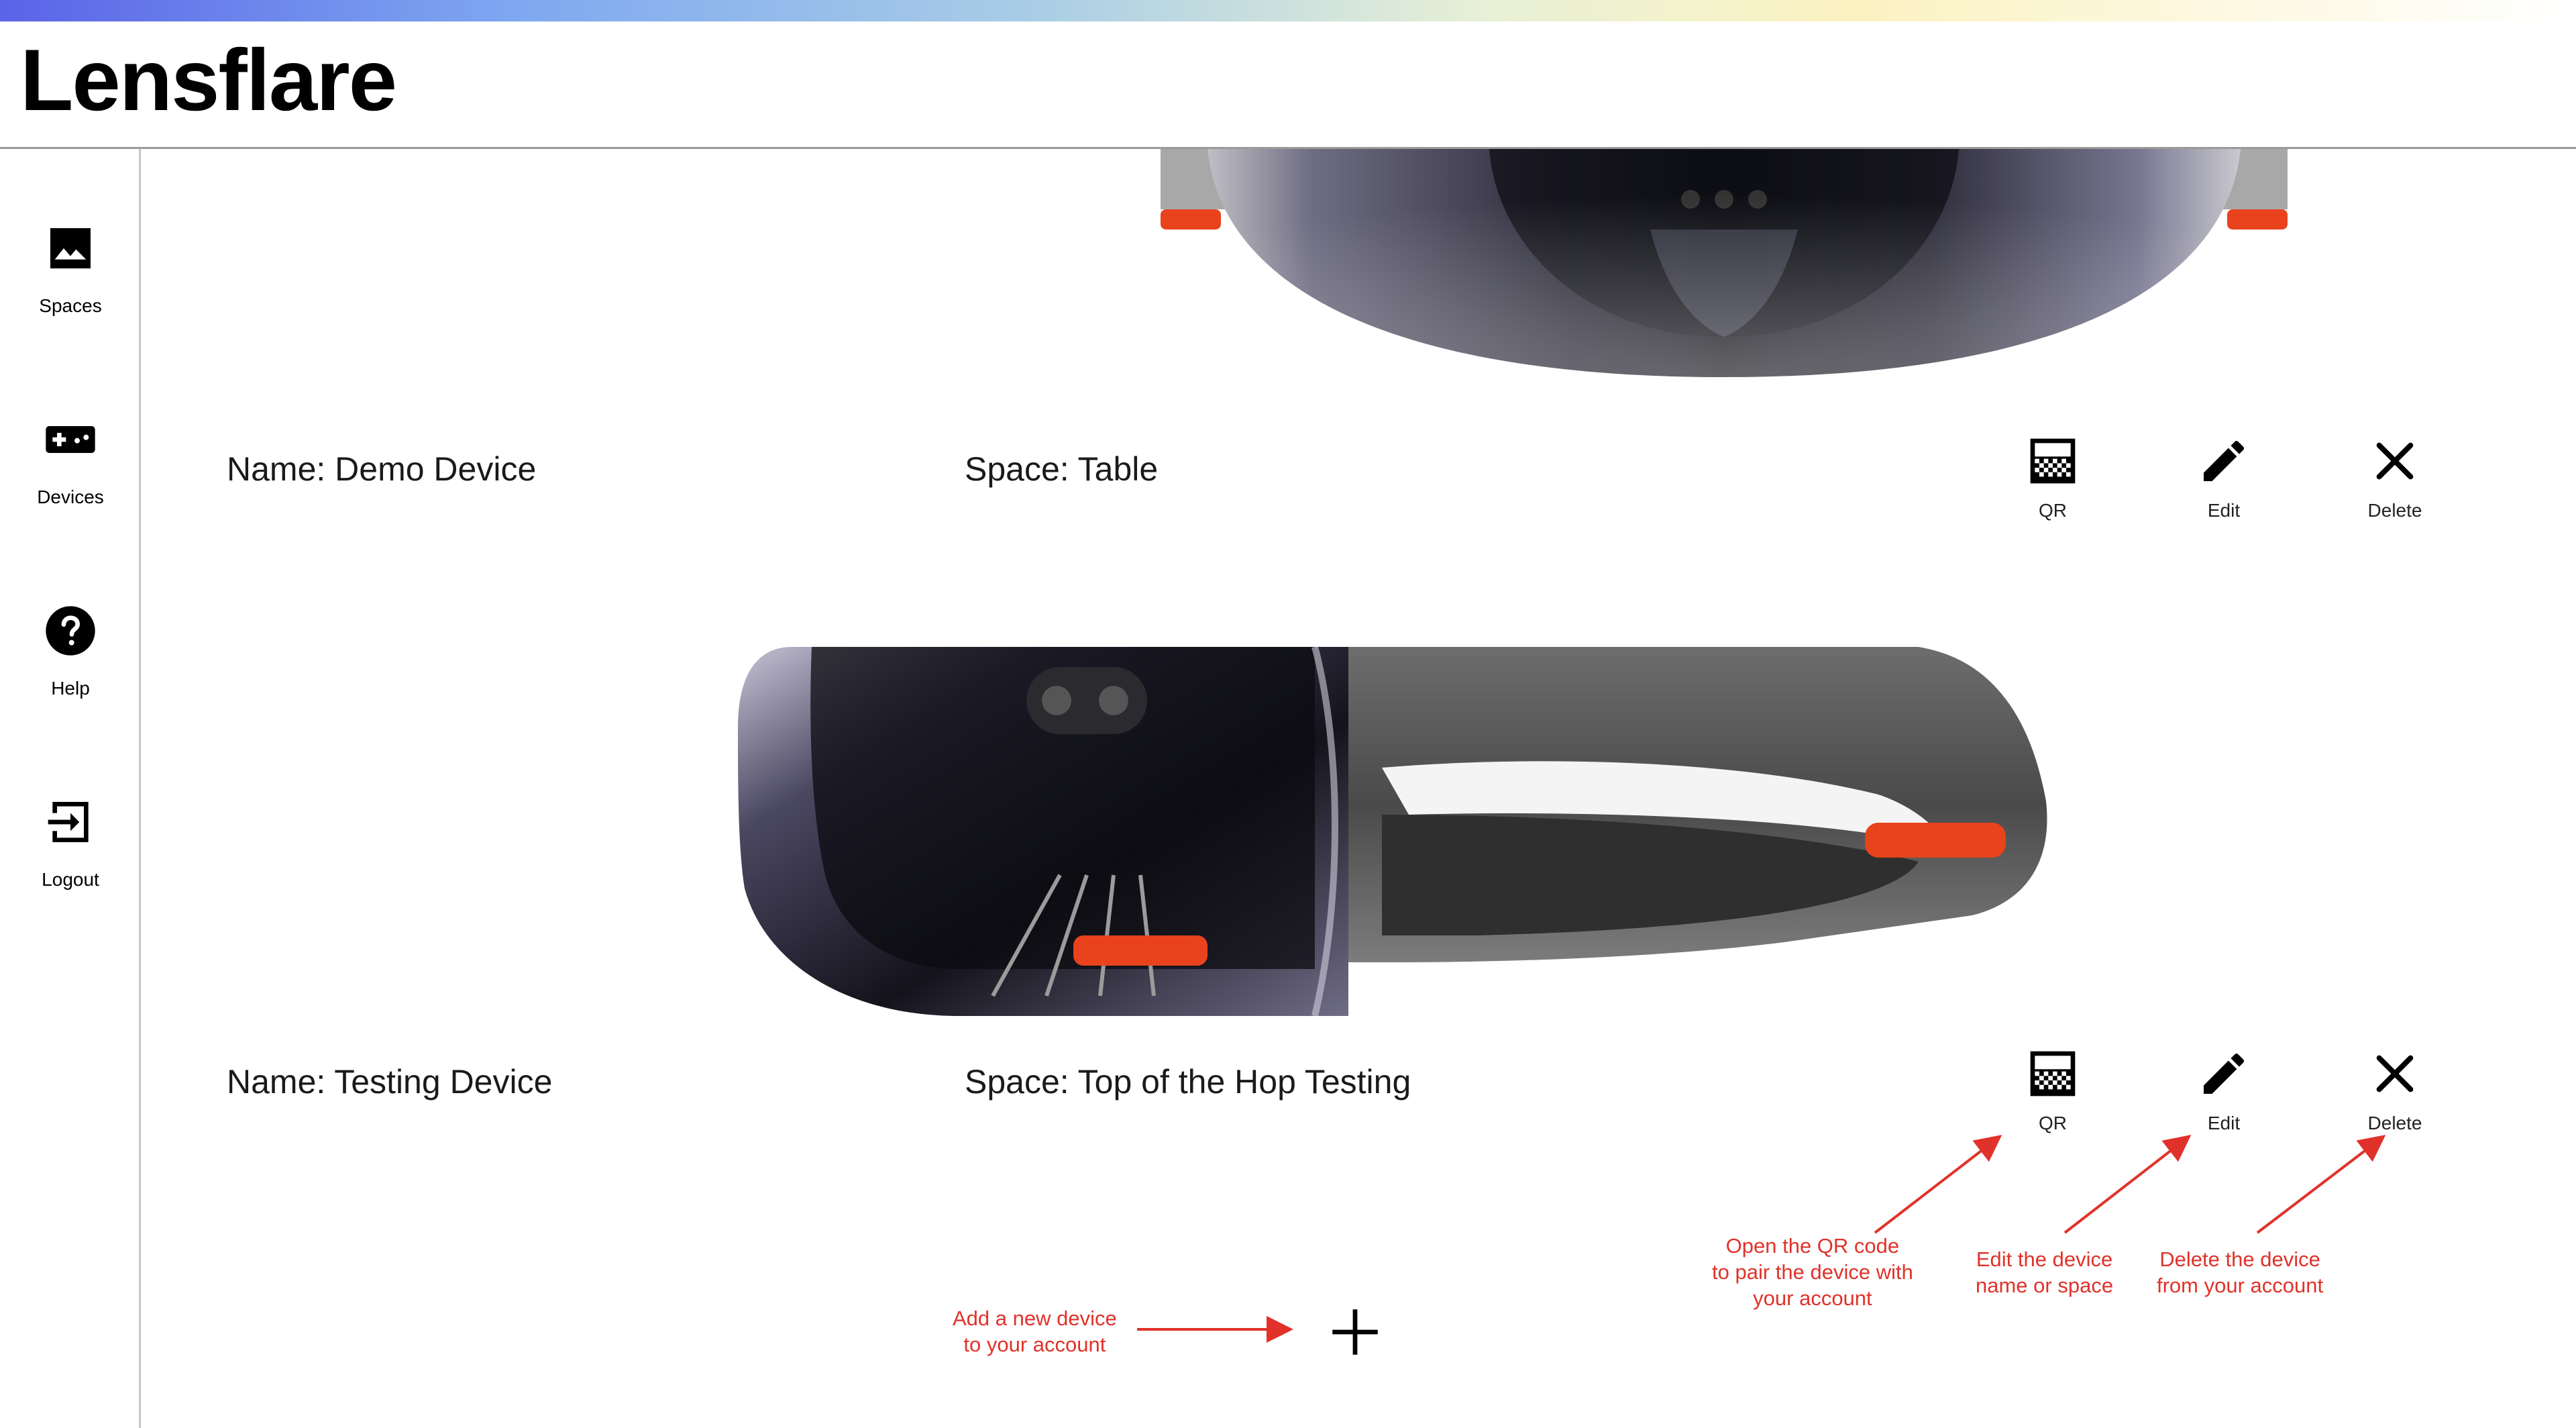 The image size is (2576, 1428). I want to click on sidebar-item-help: Help, so click(70, 651).